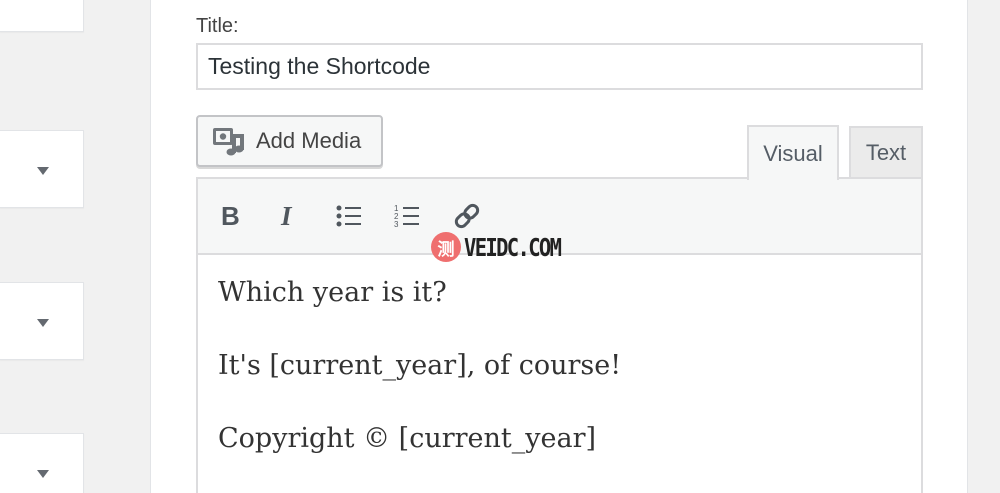 The image size is (1000, 493). I want to click on tab-visual: Visual, so click(793, 152).